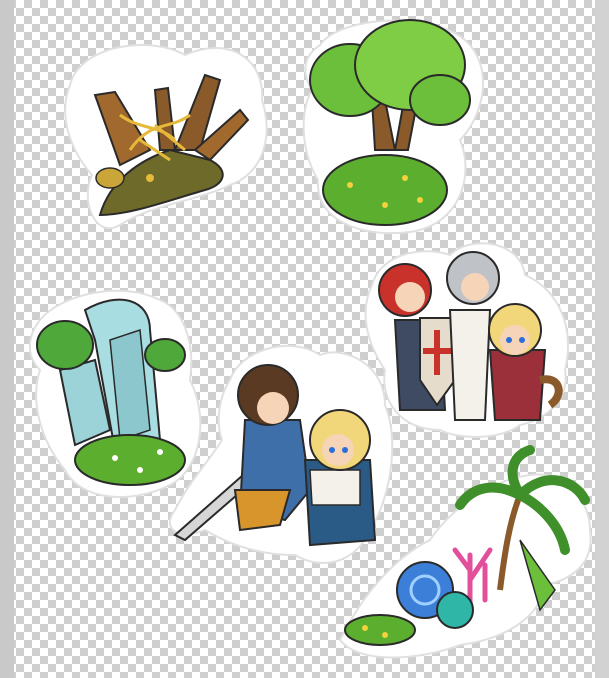 The height and width of the screenshot is (678, 609). Describe the element at coordinates (466, 340) in the screenshot. I see `knights-party-sticker` at that location.